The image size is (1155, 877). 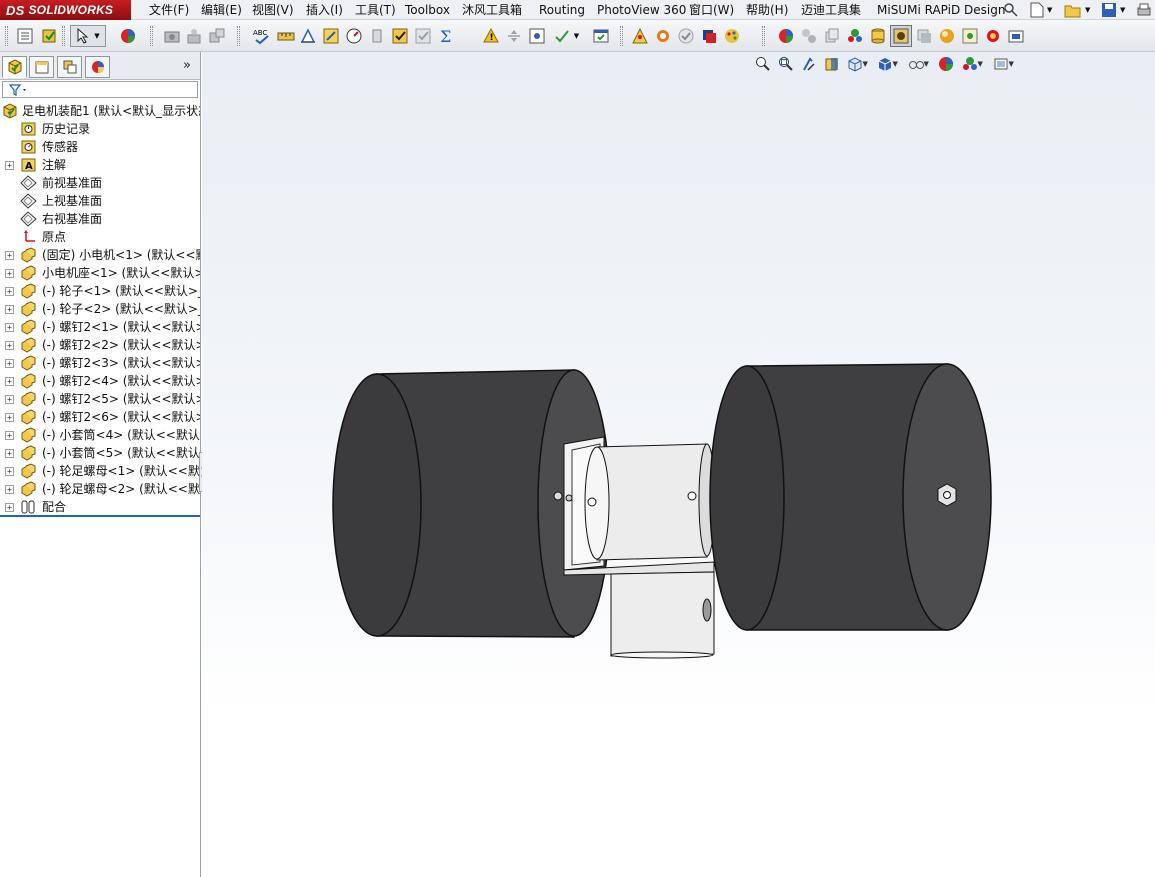 I want to click on tab-property-manager, so click(x=41, y=67).